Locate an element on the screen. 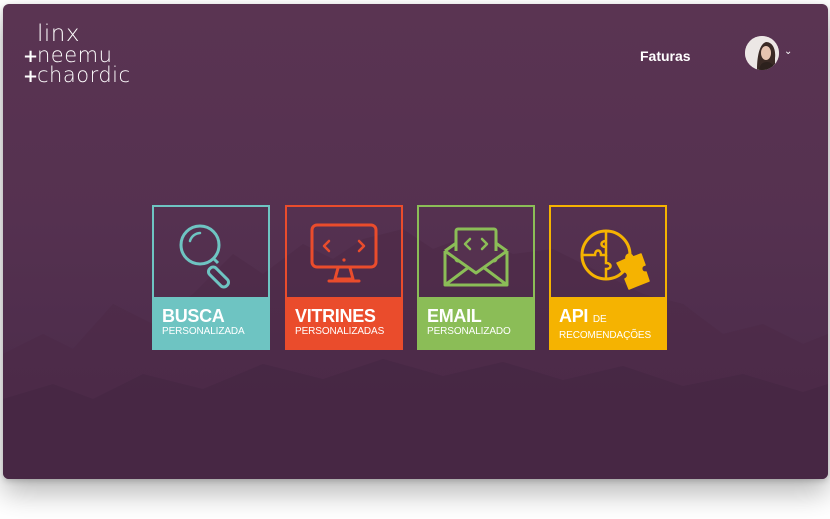 The height and width of the screenshot is (519, 830). tile-subtitle: PERSONALIZADAS is located at coordinates (340, 331).